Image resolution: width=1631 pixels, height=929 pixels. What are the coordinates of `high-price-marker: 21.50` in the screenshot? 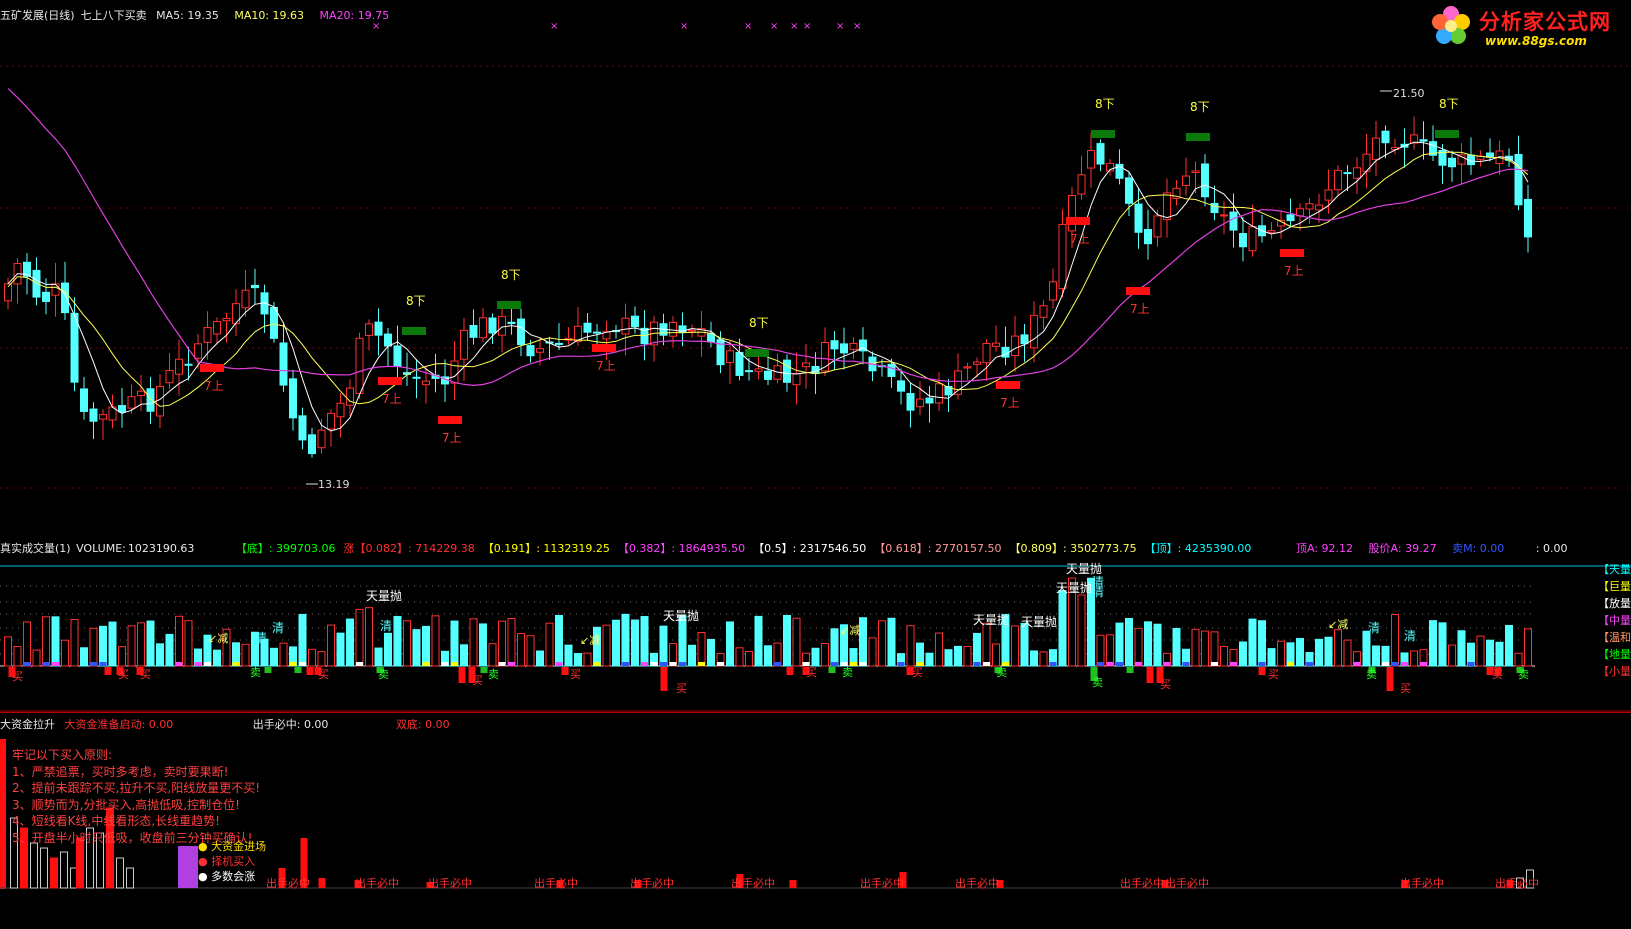 It's located at (1409, 93).